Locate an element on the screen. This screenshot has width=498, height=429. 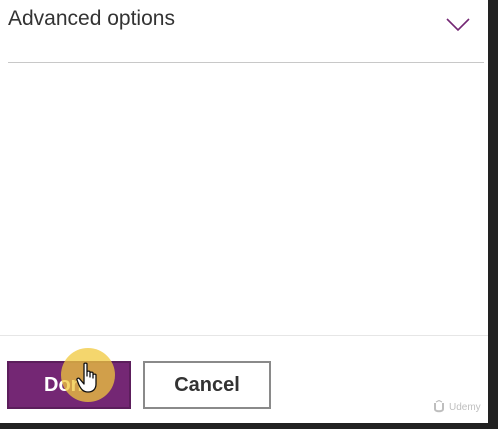
udemy-logo-icon is located at coordinates (439, 406).